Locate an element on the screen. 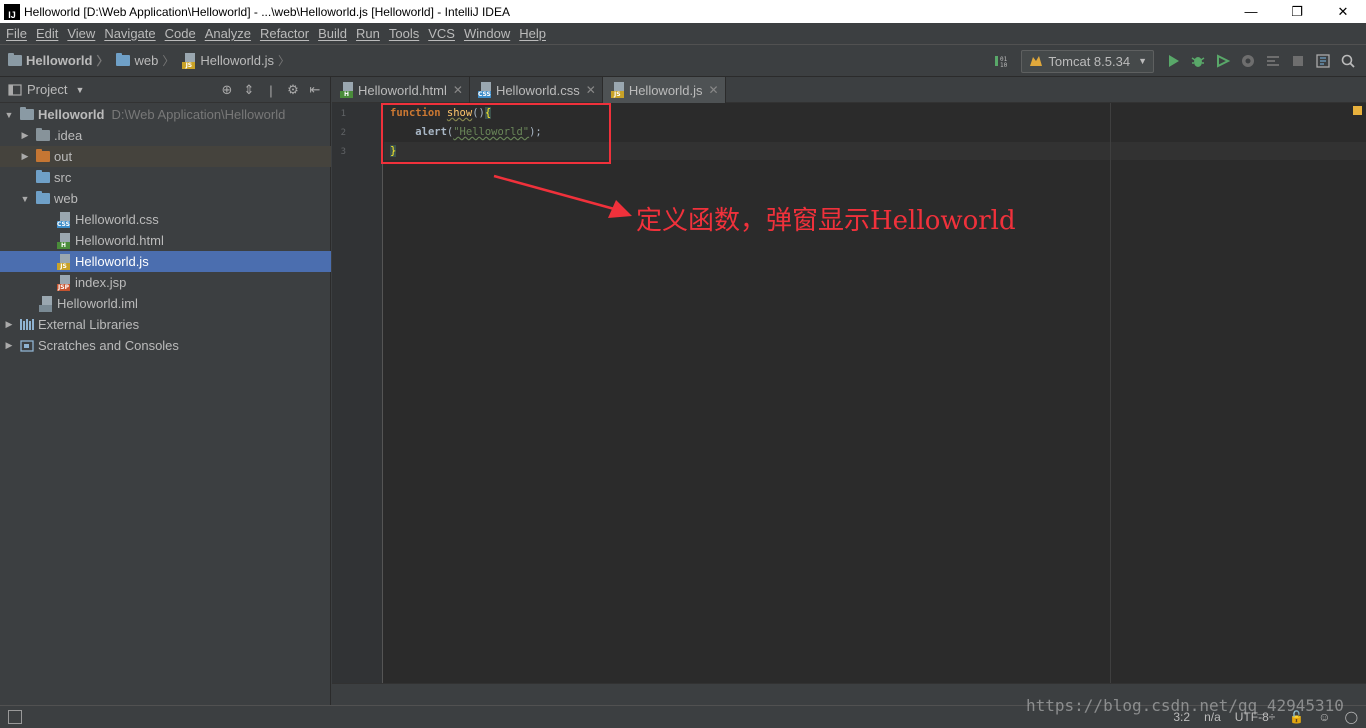  project-path-hint: D:\Web Application\Helloworld is located at coordinates (198, 114).